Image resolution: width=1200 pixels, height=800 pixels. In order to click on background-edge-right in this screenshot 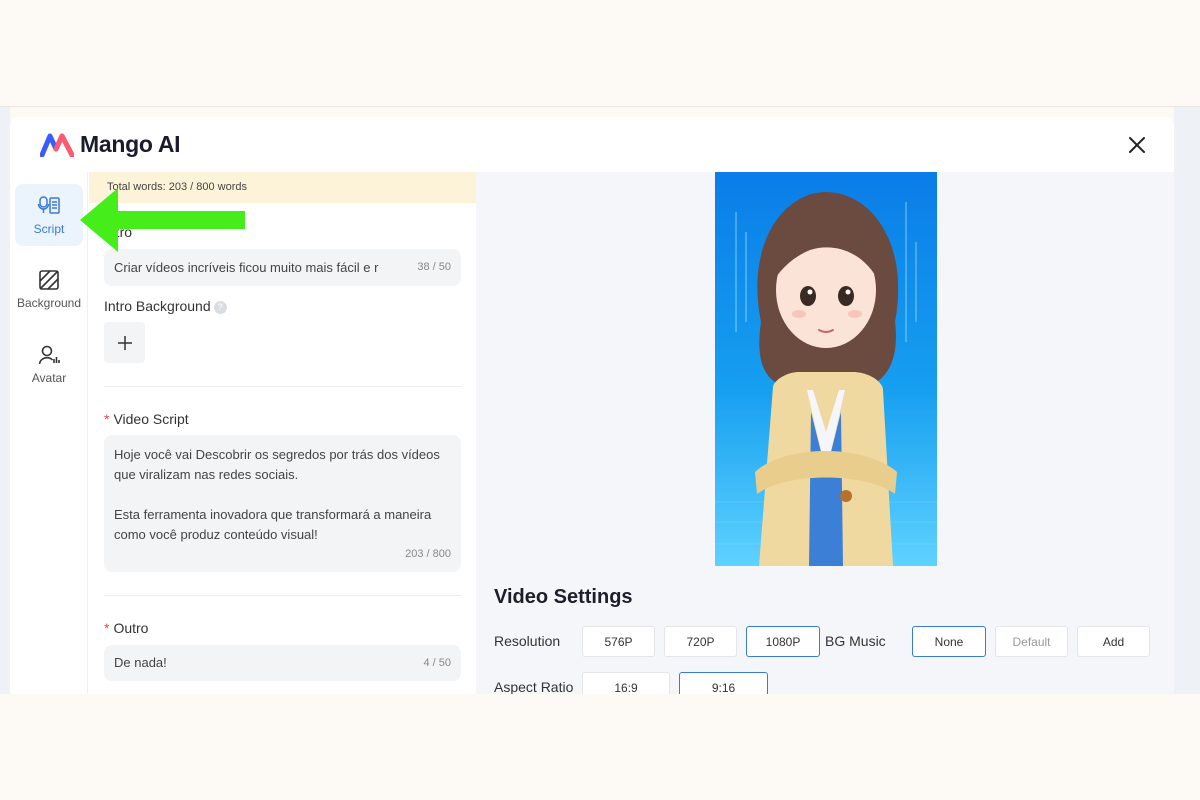, I will do `click(1187, 400)`.